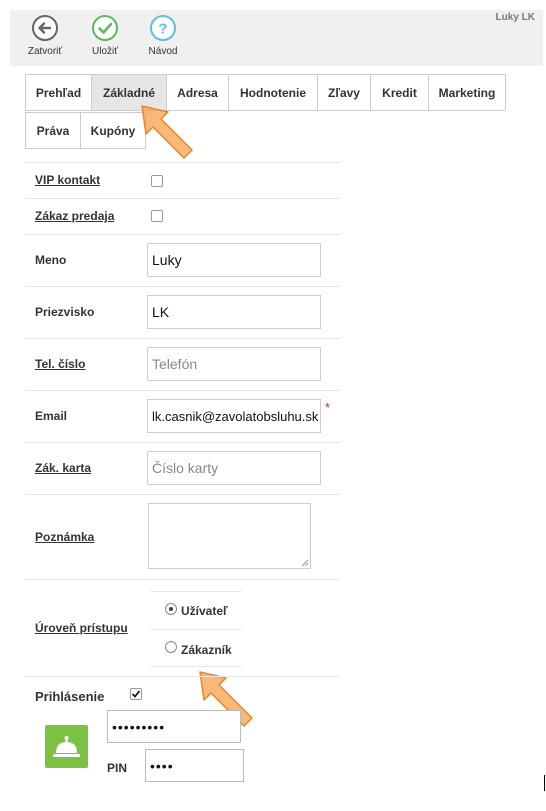 This screenshot has height=811, width=546. I want to click on save-label: Uložiť, so click(105, 51).